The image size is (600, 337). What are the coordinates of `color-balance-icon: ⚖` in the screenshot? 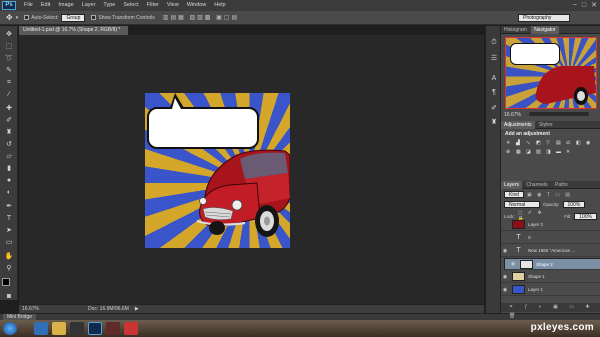 It's located at (569, 143).